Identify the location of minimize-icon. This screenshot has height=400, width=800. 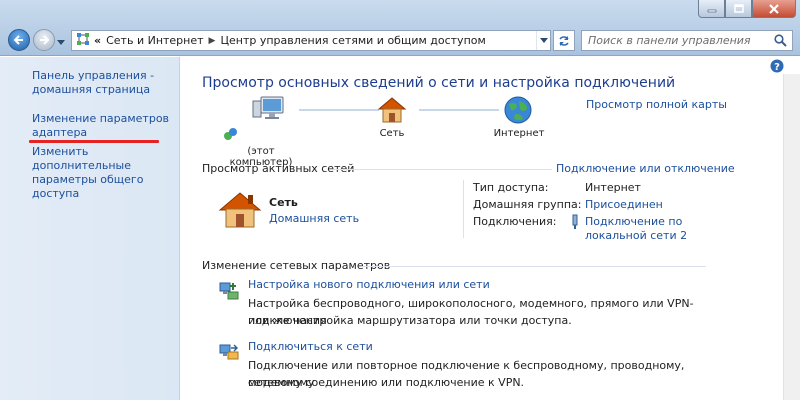
(711, 10).